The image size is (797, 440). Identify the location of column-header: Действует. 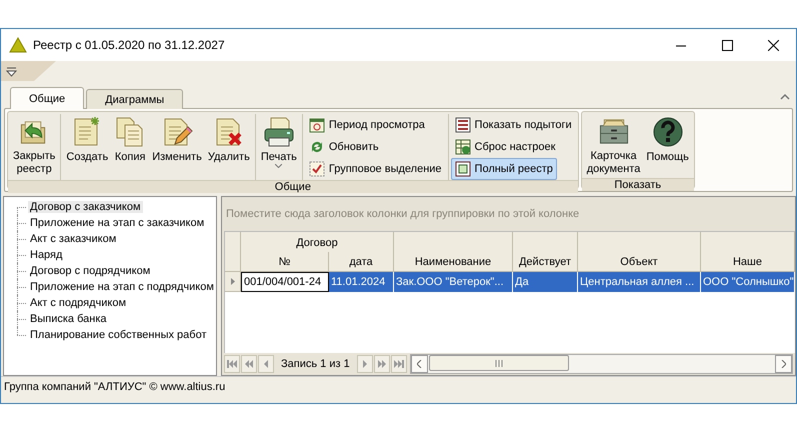
(545, 262).